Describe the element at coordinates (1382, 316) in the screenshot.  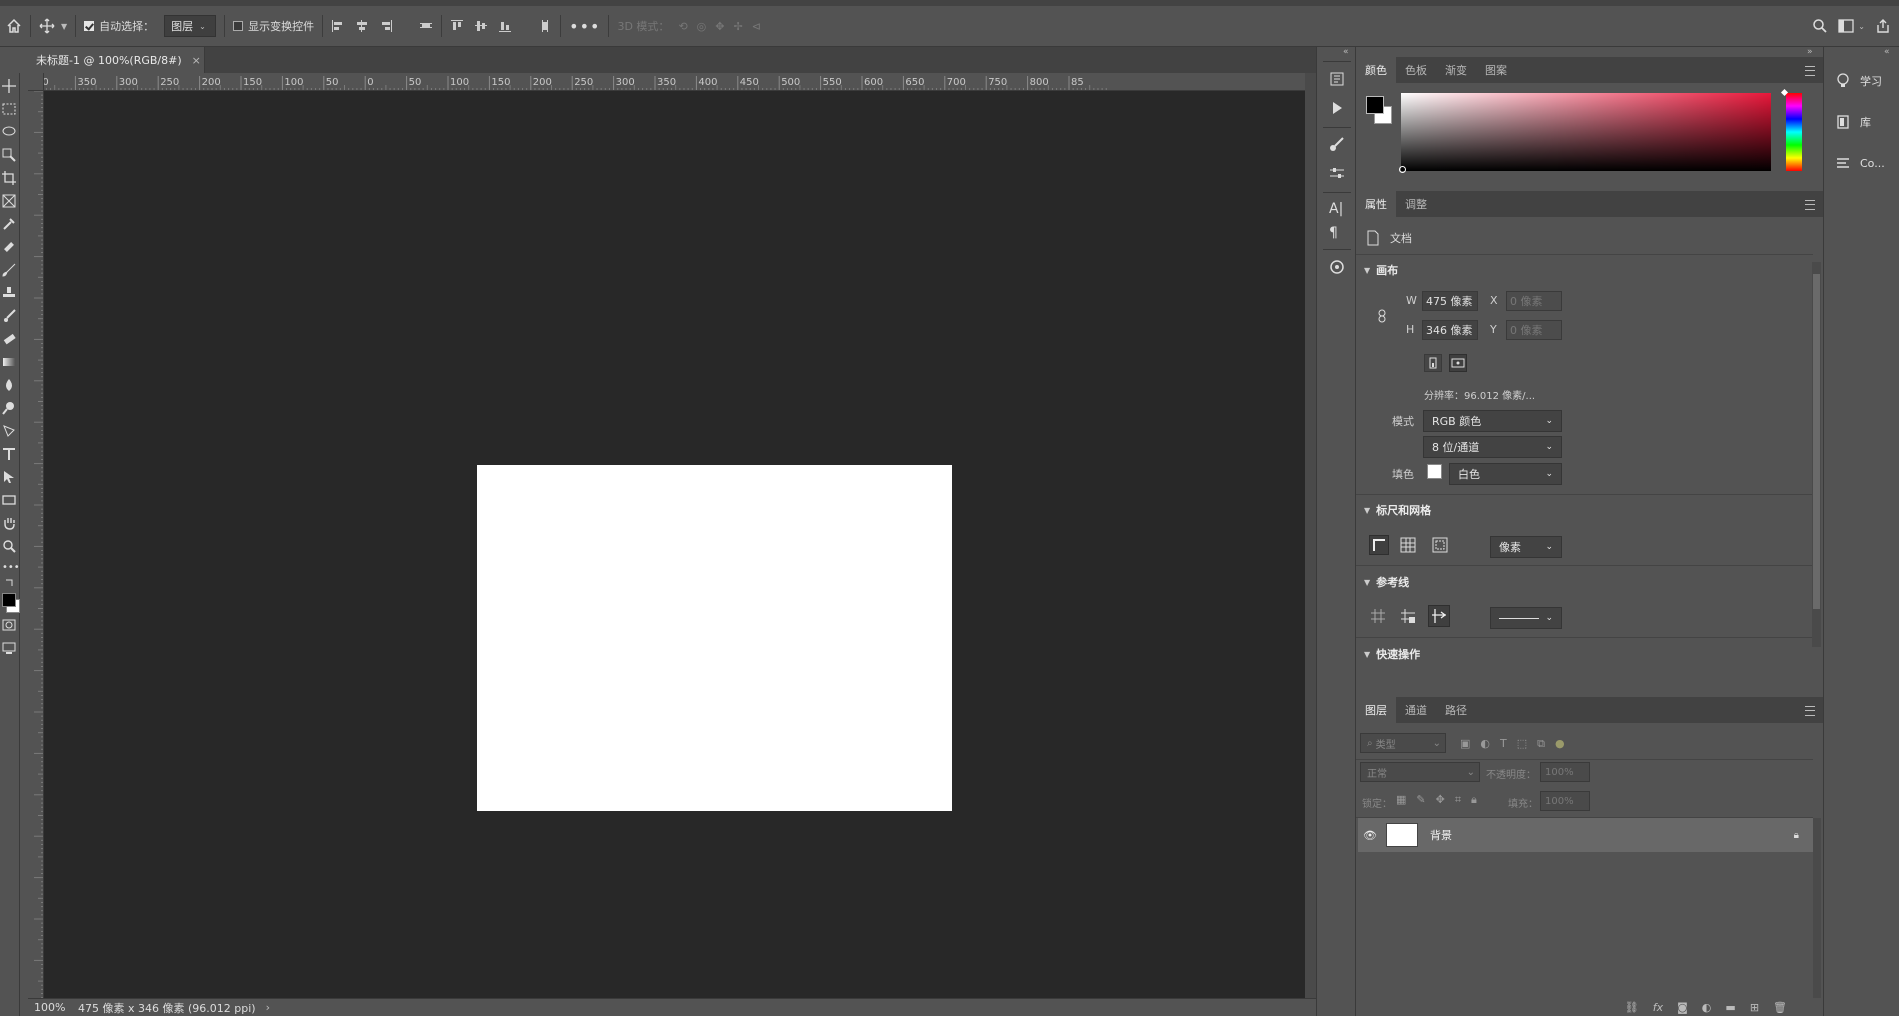
I see `link-icon` at that location.